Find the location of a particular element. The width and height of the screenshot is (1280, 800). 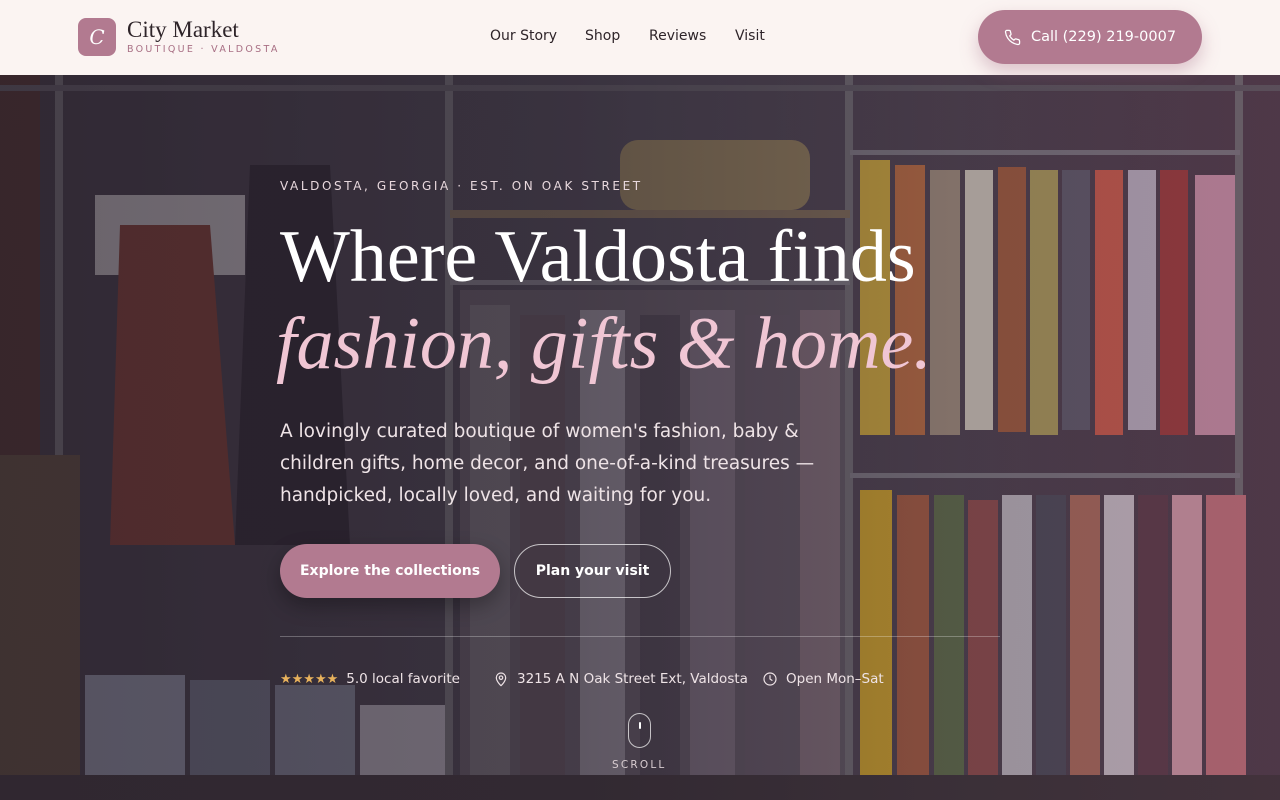

hero-divider is located at coordinates (640, 636).